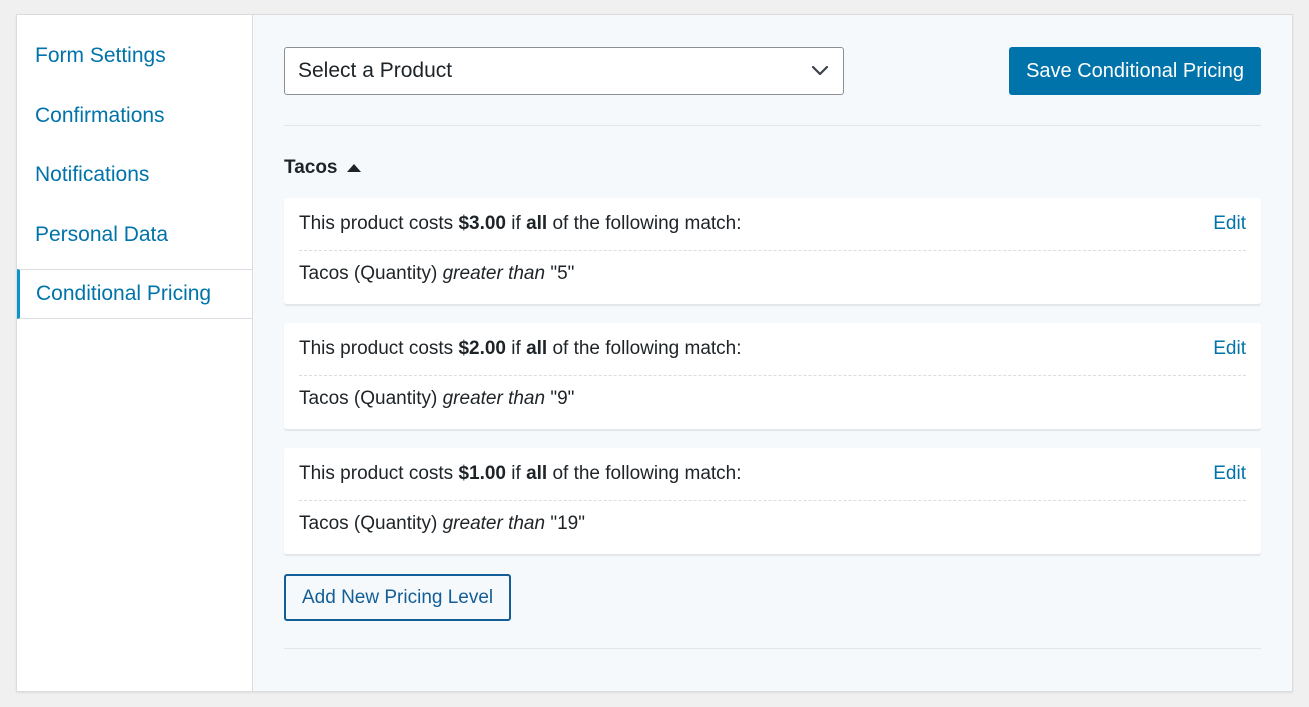 The height and width of the screenshot is (707, 1309). Describe the element at coordinates (398, 597) in the screenshot. I see `add-new-pricing-level-button: Add New Pricing Level` at that location.